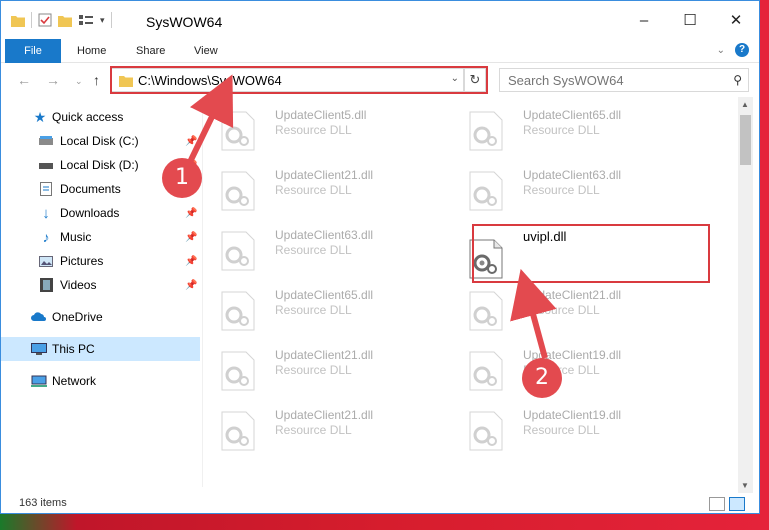  What do you see at coordinates (745, 485) in the screenshot?
I see `scroll-down-icon: ▼` at bounding box center [745, 485].